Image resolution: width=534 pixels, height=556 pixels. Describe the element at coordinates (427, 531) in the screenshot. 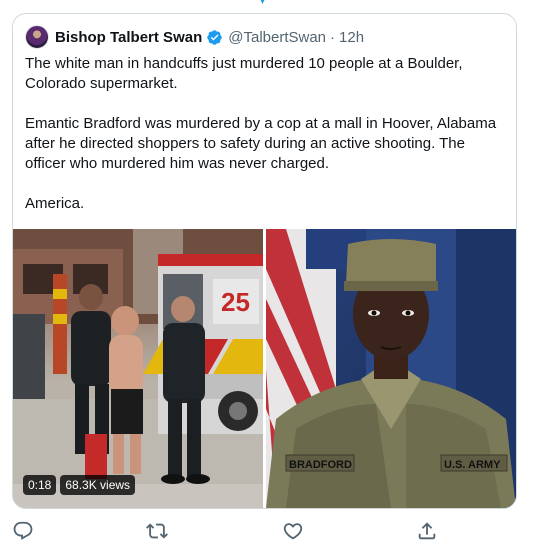

I see `share-icon` at that location.